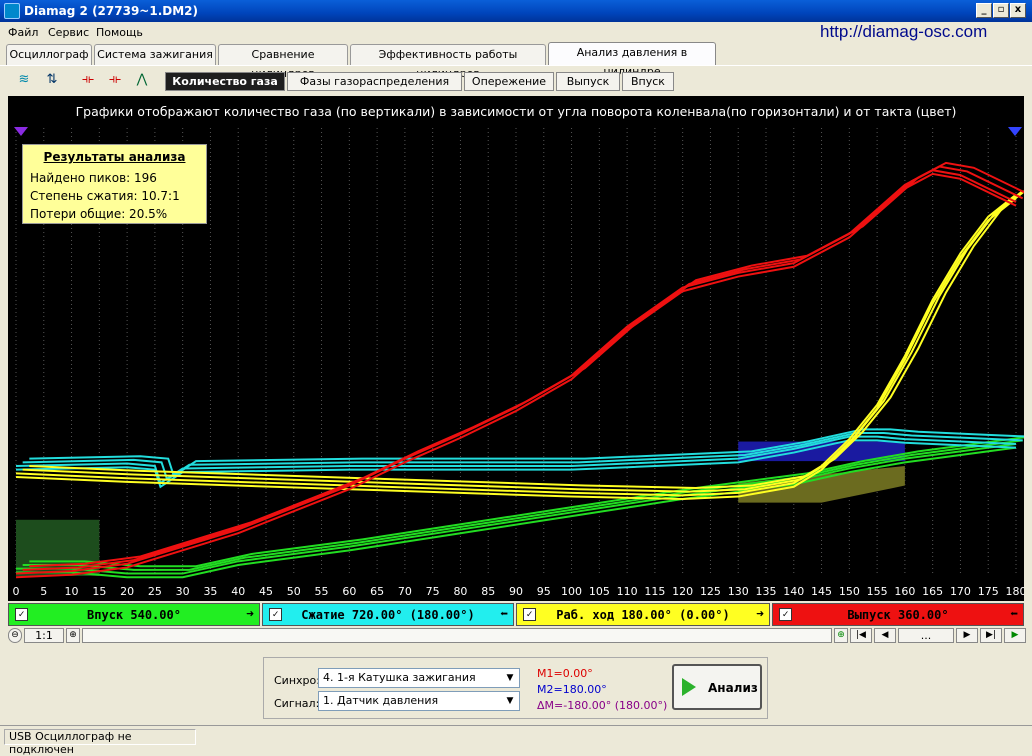  Describe the element at coordinates (877, 591) in the screenshot. I see `x-tick-label: 155` at that location.